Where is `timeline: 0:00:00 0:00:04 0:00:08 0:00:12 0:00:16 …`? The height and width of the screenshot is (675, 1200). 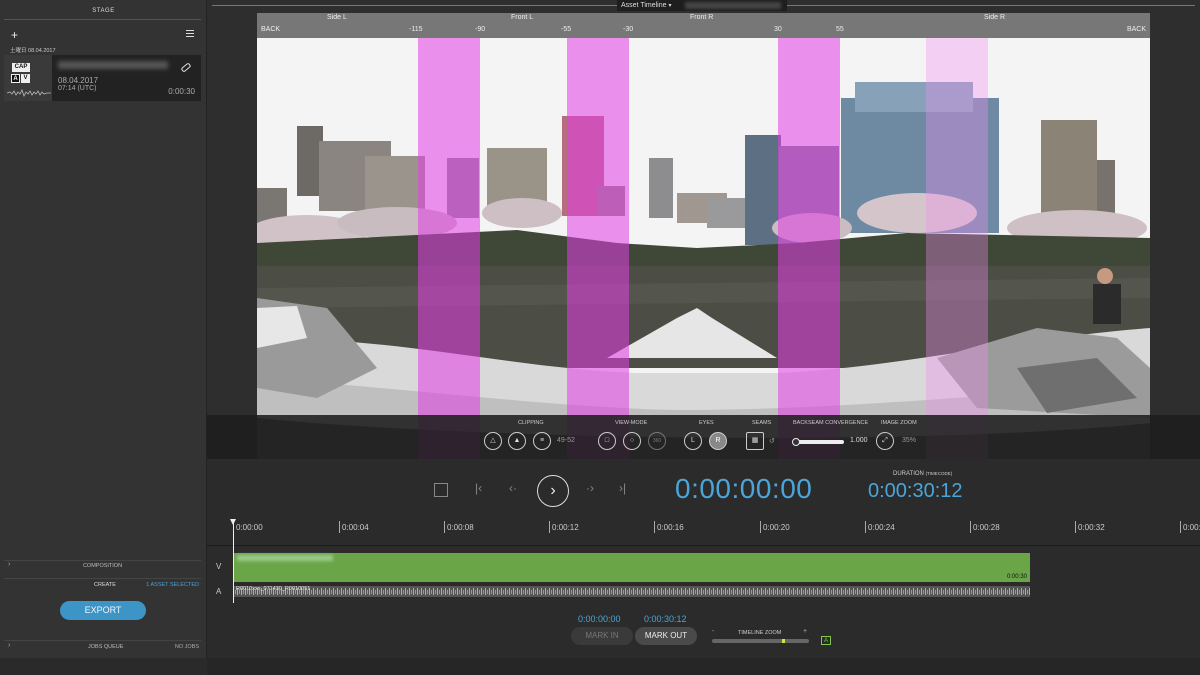 timeline: 0:00:00 0:00:04 0:00:08 0:00:12 0:00:16 … is located at coordinates (703, 562).